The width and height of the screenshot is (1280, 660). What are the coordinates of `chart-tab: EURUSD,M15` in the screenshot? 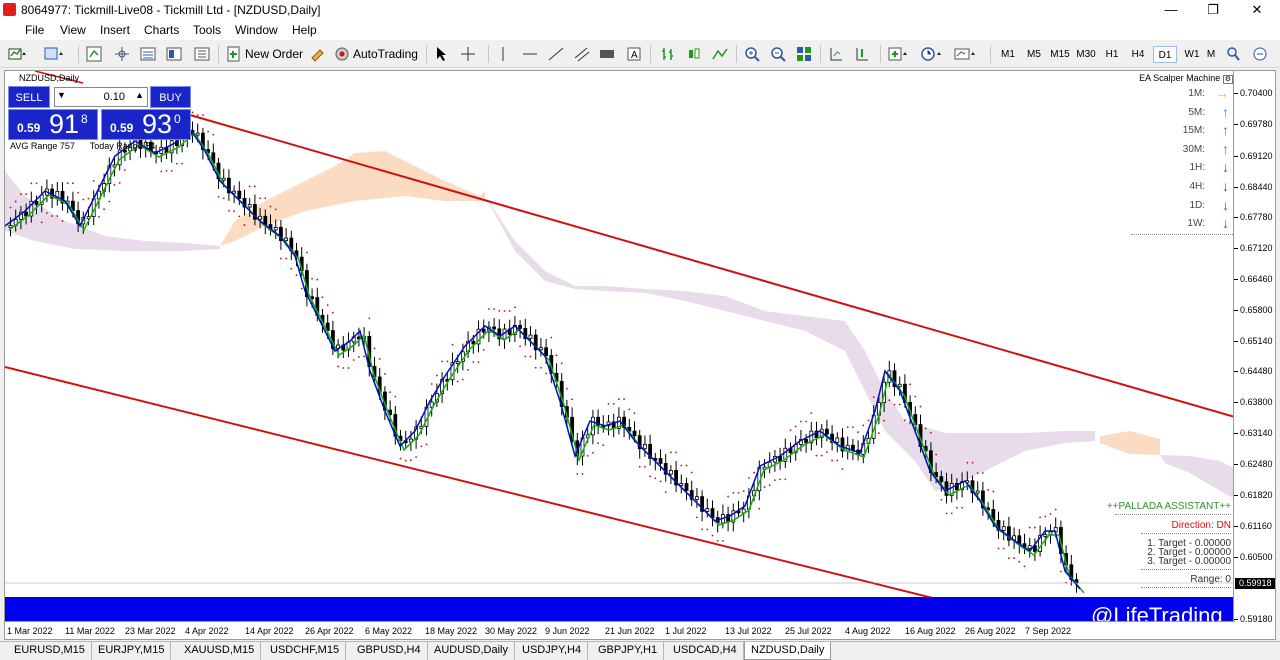 It's located at (50, 651).